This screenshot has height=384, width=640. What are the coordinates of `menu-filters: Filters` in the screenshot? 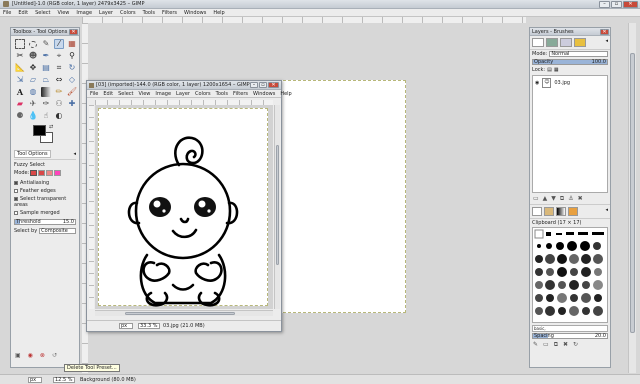 It's located at (169, 13).